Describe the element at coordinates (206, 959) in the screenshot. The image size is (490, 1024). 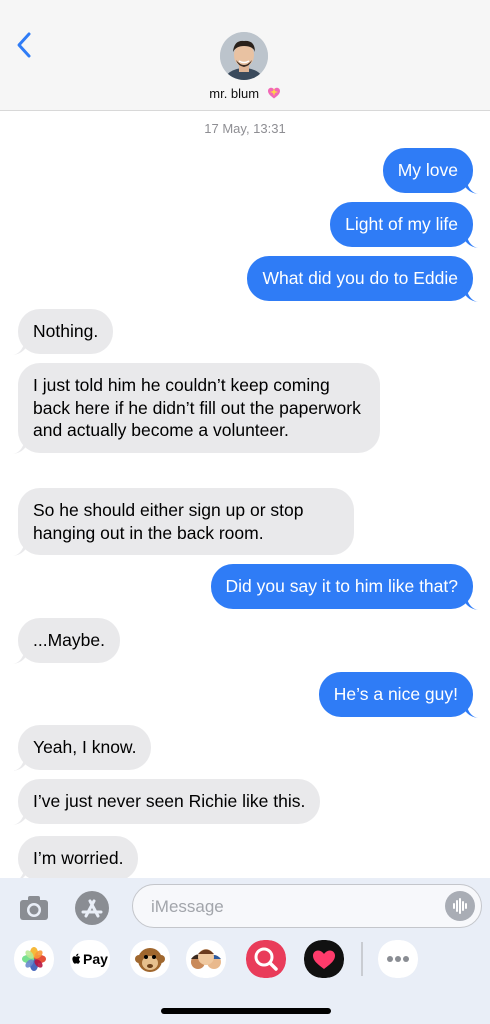
I see `memoji-icon` at that location.